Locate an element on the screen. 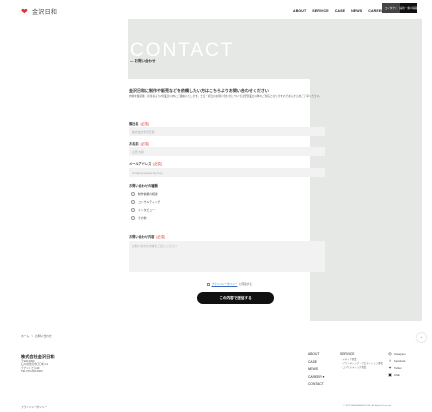  nav-news: NEWS is located at coordinates (356, 11).